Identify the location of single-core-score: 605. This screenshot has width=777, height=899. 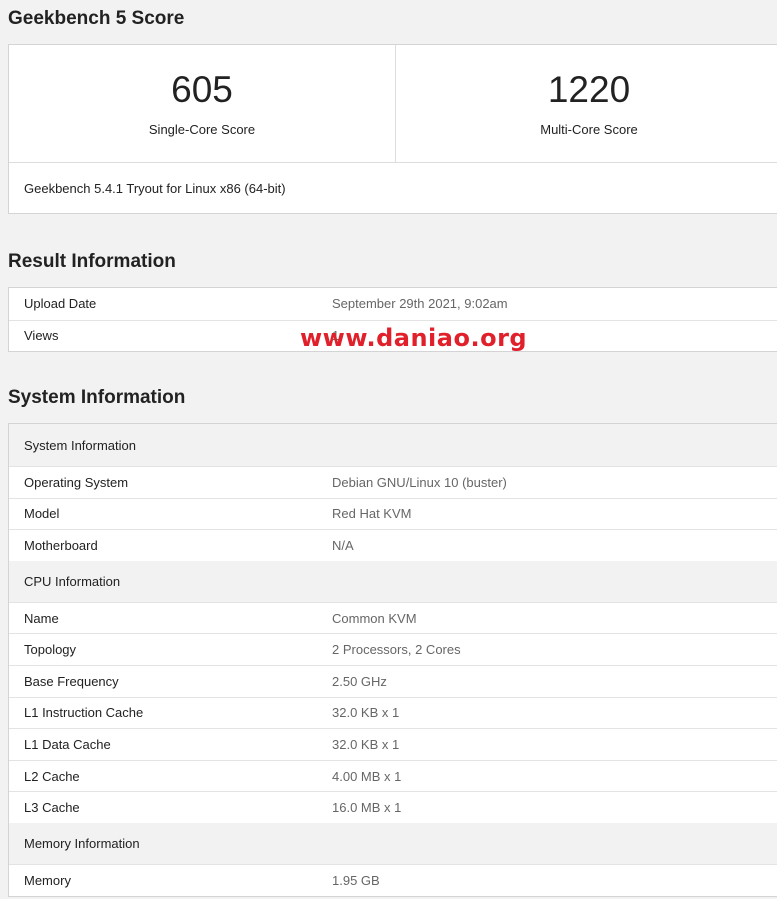
(202, 89).